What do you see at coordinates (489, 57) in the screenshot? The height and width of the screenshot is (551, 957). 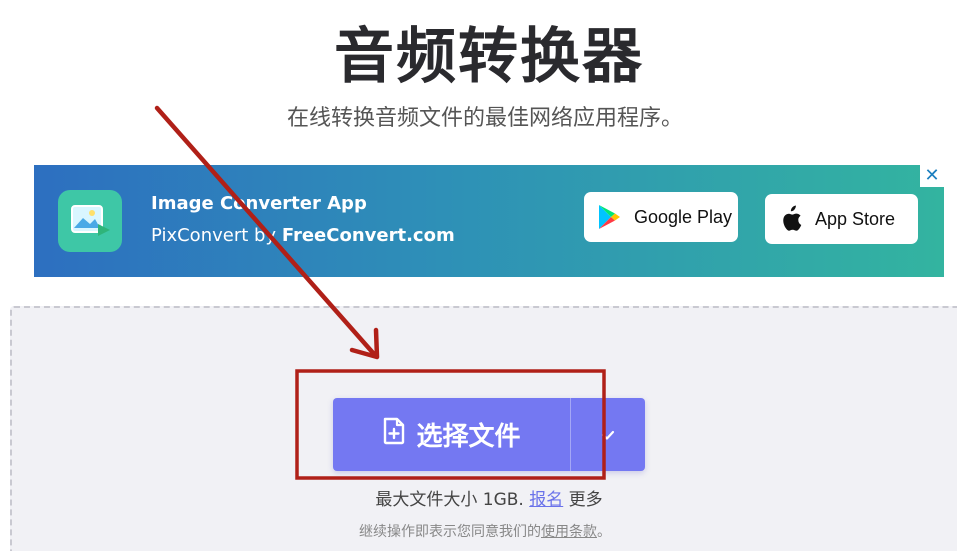 I see `page-title: 音频转换器` at bounding box center [489, 57].